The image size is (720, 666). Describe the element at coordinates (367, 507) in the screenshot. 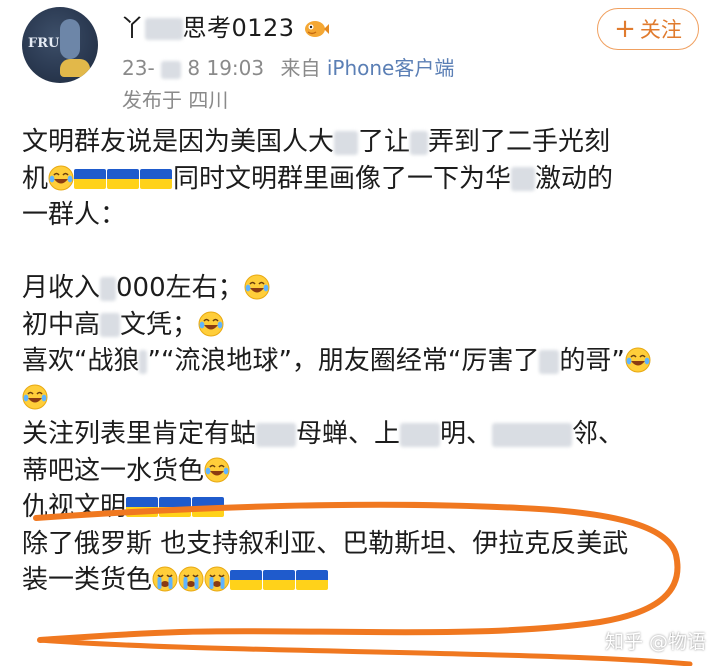

I see `post-line: 仇视文明` at that location.